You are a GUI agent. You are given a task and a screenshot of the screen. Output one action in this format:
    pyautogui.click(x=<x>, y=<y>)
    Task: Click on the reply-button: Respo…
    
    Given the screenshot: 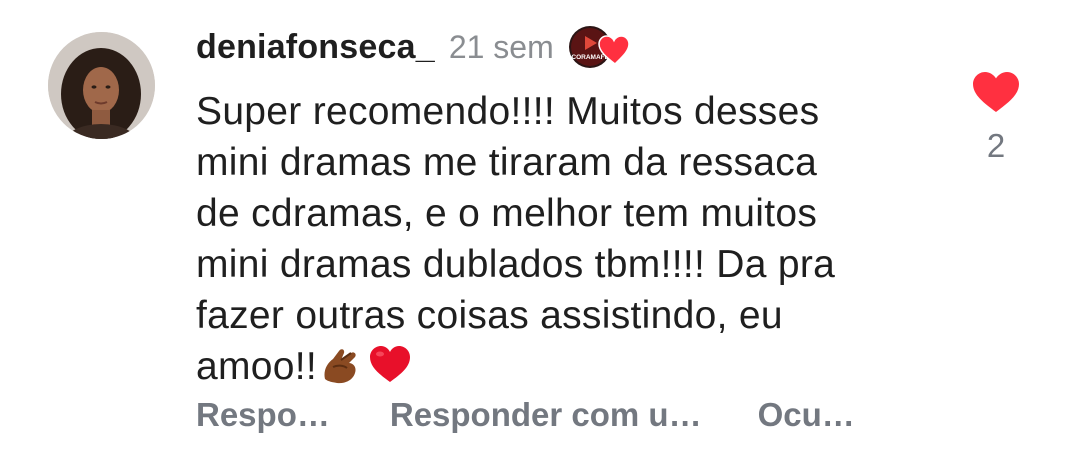 What is the action you would take?
    pyautogui.click(x=263, y=415)
    